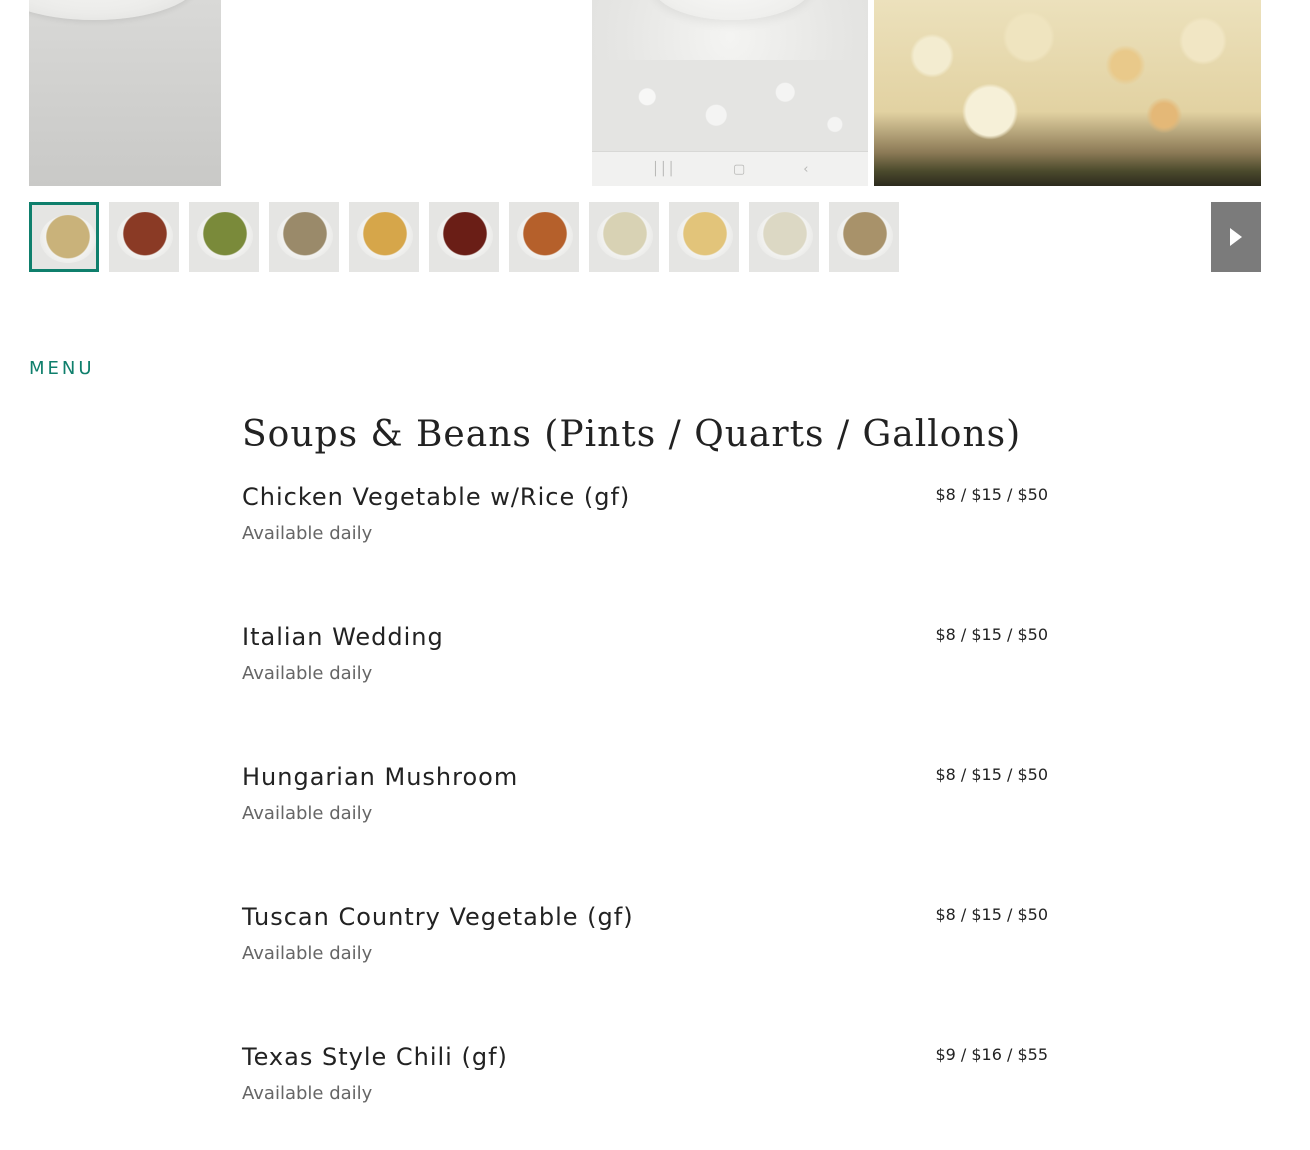 Image resolution: width=1310 pixels, height=1150 pixels. Describe the element at coordinates (436, 497) in the screenshot. I see `item-name: Chicken Vegetable w/Rice (gf)` at that location.